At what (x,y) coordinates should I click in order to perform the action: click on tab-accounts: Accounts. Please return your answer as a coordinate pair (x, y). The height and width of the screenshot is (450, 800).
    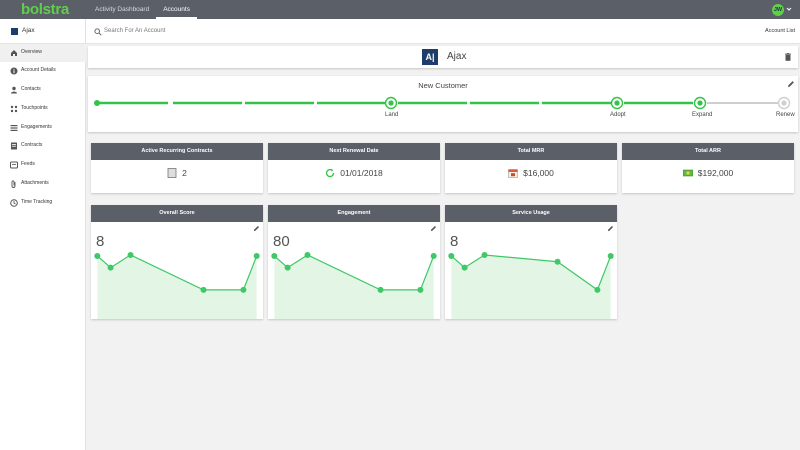
    Looking at the image, I should click on (176, 9).